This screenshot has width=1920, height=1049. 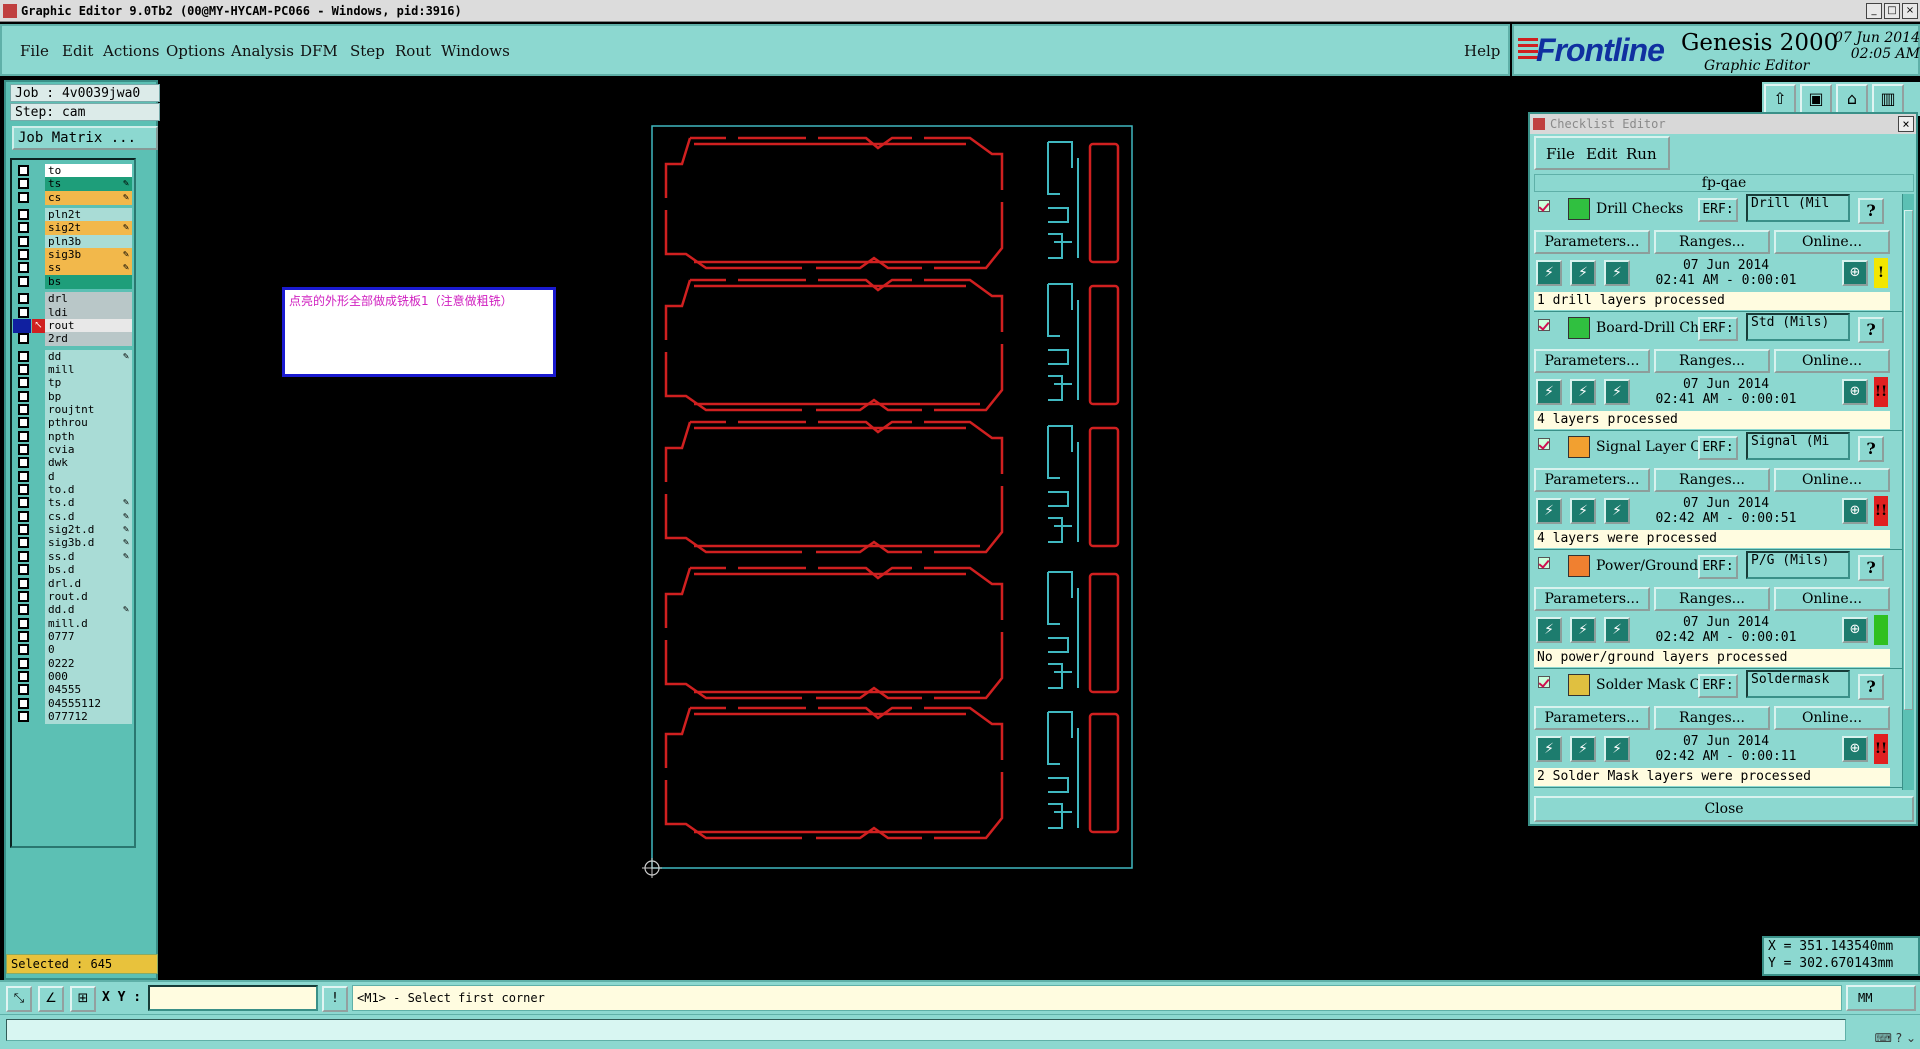 I want to click on layer-name: rout.d, so click(x=88, y=596).